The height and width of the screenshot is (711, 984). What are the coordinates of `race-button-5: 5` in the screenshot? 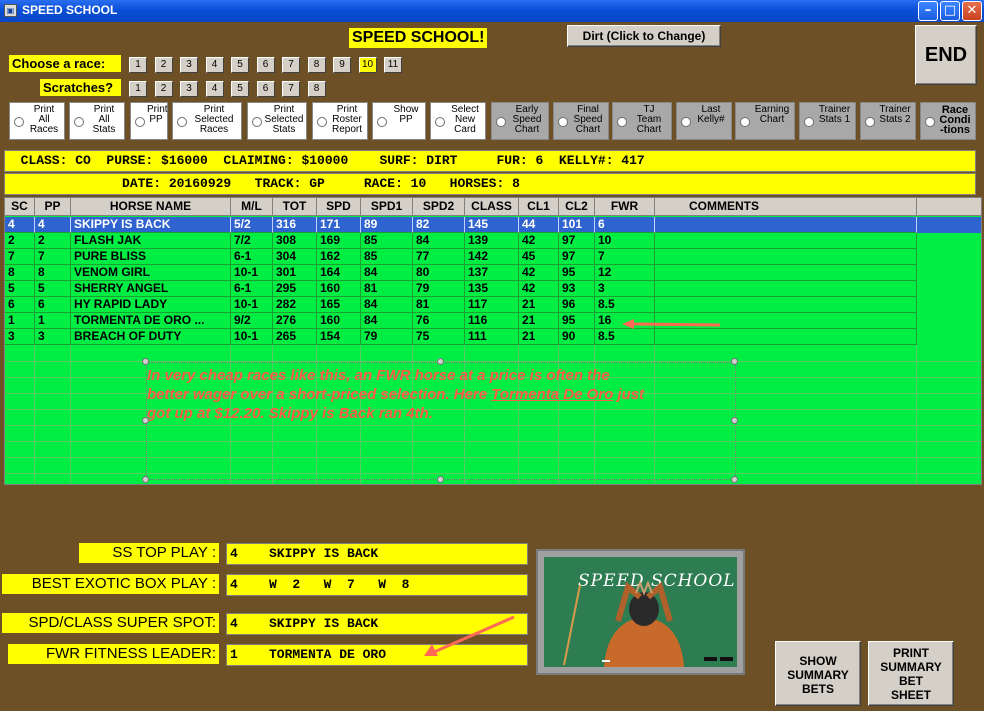 It's located at (240, 65).